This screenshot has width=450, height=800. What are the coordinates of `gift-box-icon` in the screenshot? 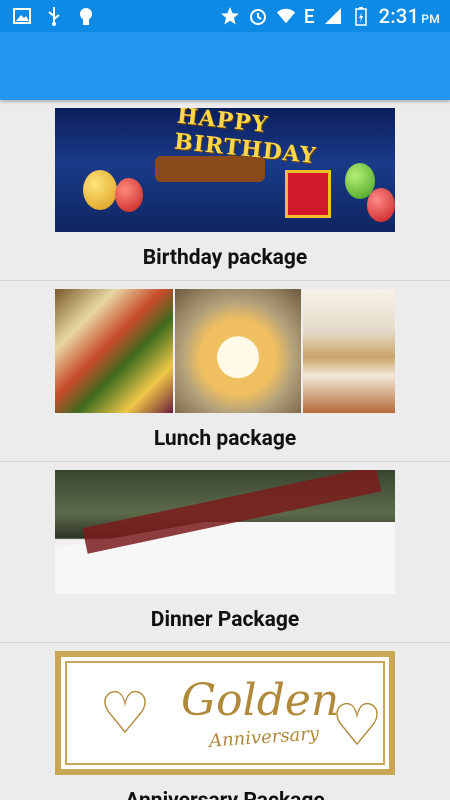 It's located at (308, 194).